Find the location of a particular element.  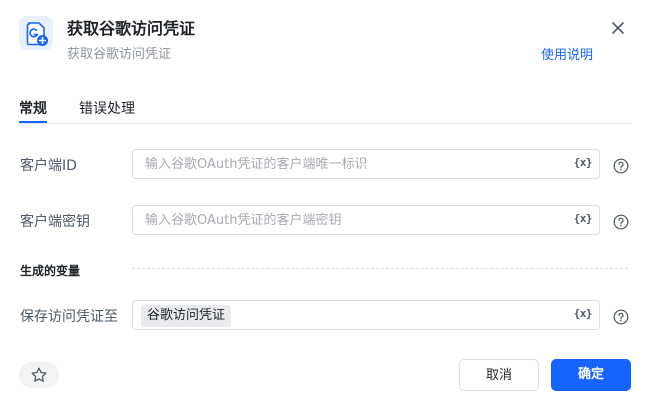

dialog-subtitle: 获取谷歌访问凭证 is located at coordinates (119, 54).